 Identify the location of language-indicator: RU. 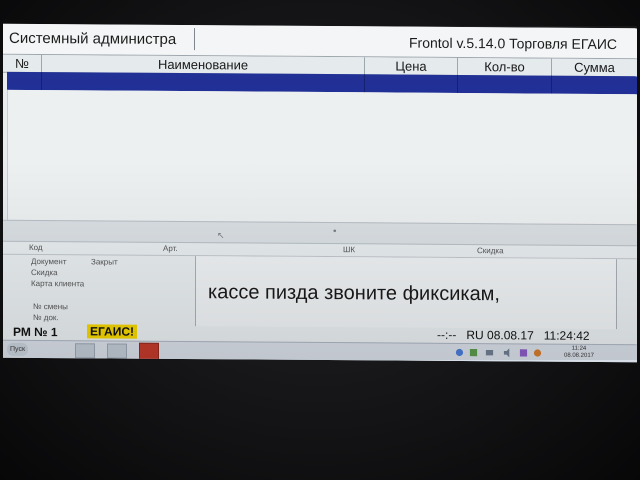
(475, 335).